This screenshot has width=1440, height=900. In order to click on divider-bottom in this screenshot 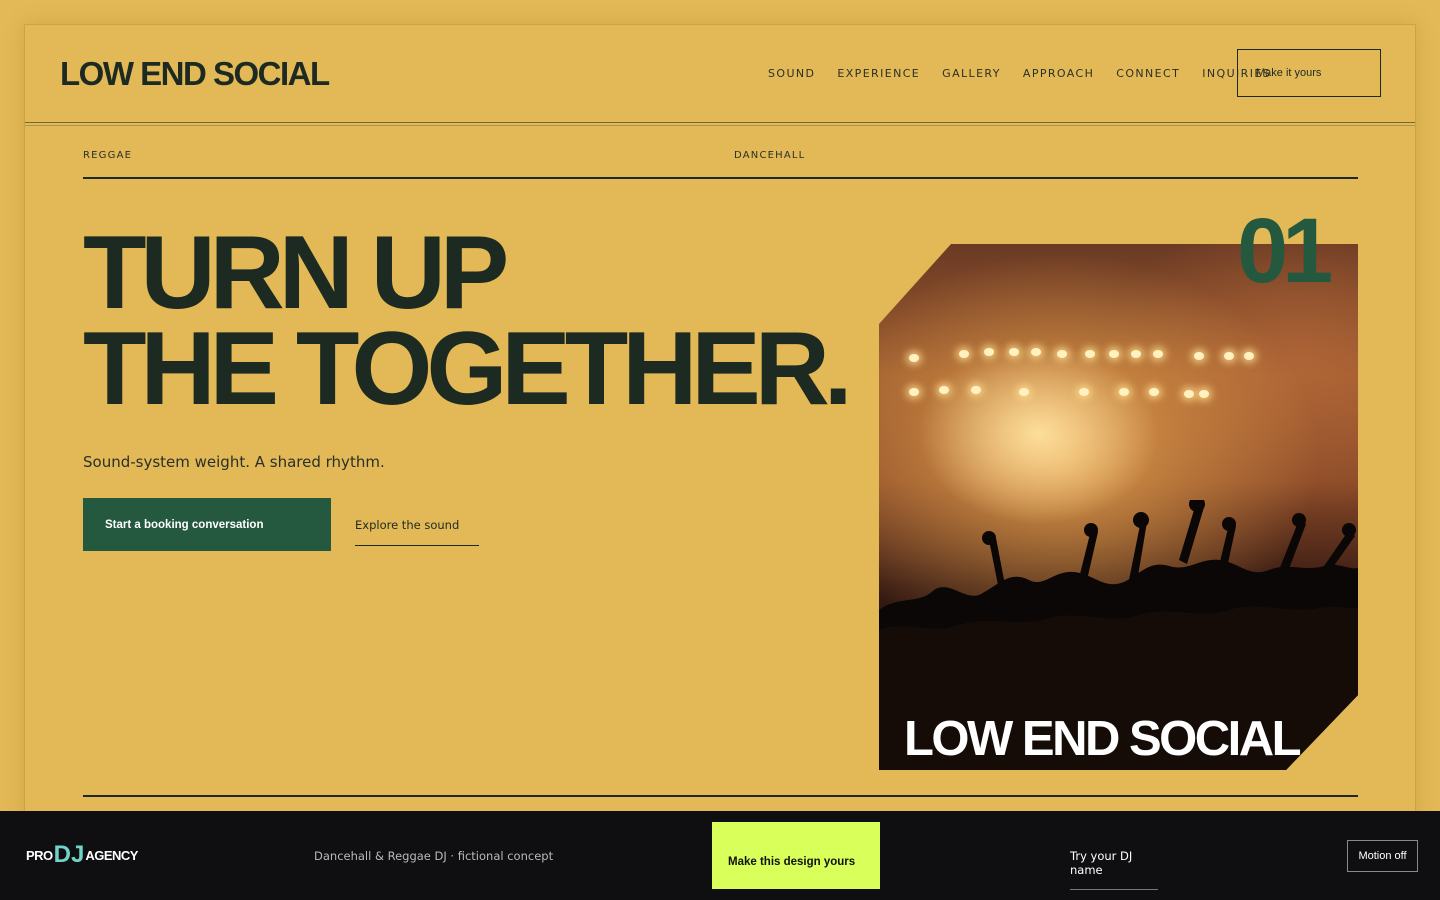, I will do `click(720, 796)`.